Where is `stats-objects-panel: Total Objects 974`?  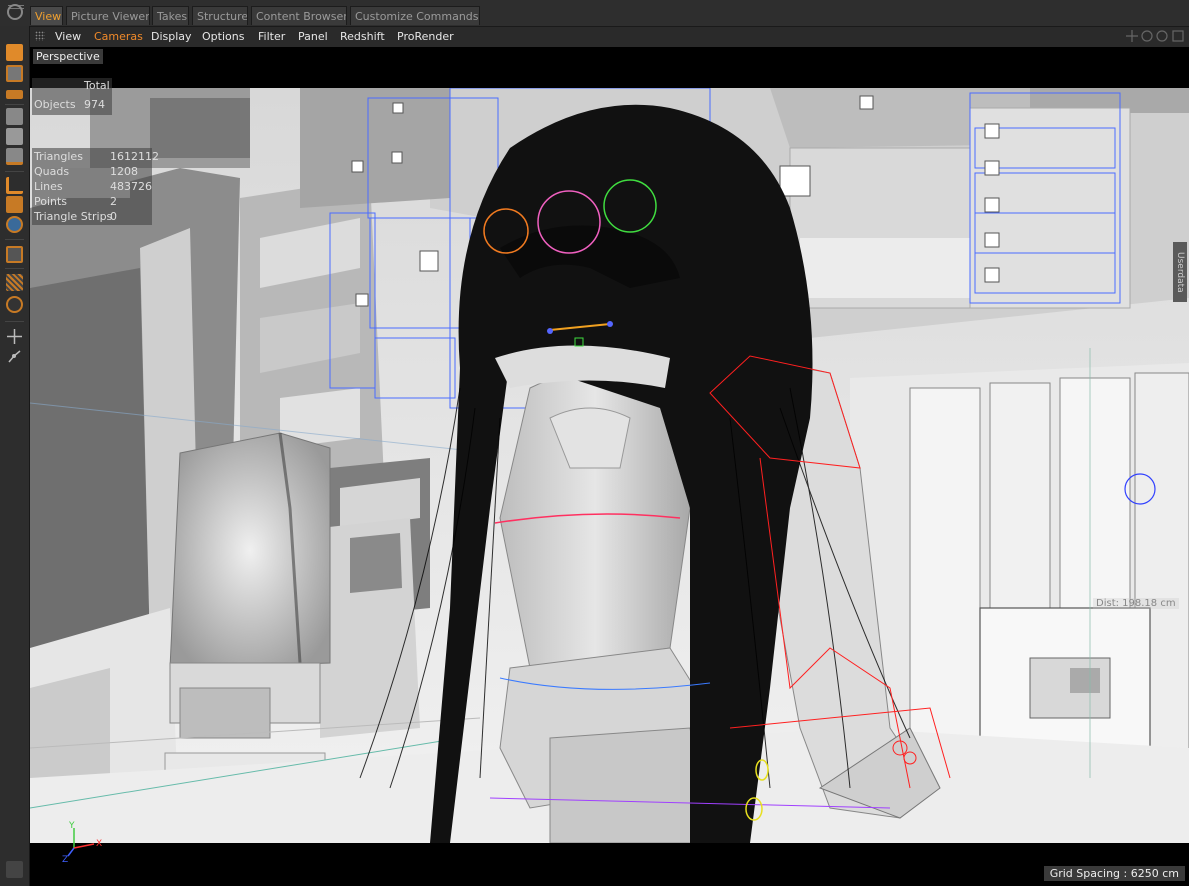
stats-objects-panel: Total Objects 974 is located at coordinates (72, 96).